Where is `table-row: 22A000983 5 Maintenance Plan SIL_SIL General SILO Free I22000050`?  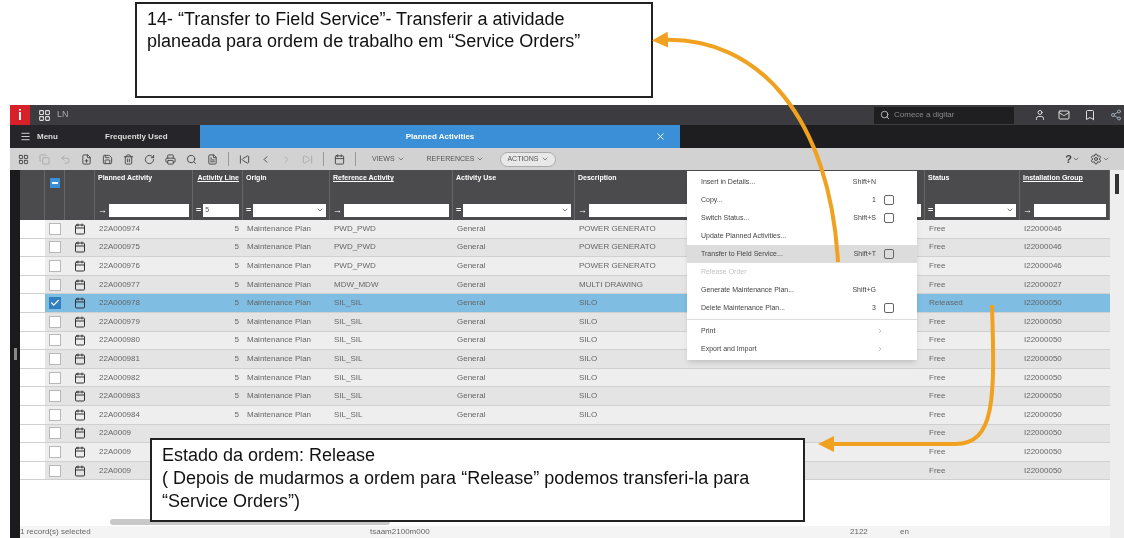
table-row: 22A000983 5 Maintenance Plan SIL_SIL General SILO Free I22000050 is located at coordinates (565, 396).